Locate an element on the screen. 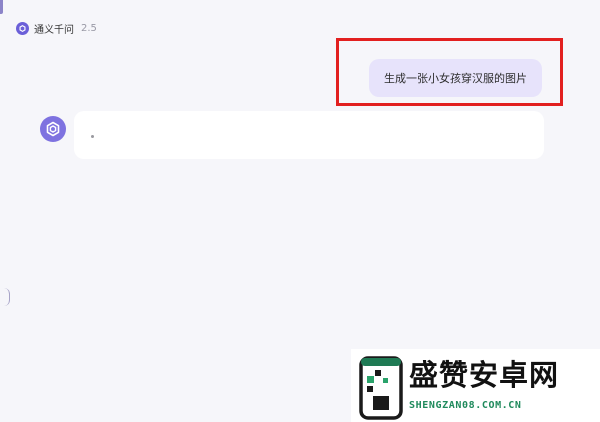 This screenshot has width=600, height=422. tongyi-logo-icon is located at coordinates (22, 28).